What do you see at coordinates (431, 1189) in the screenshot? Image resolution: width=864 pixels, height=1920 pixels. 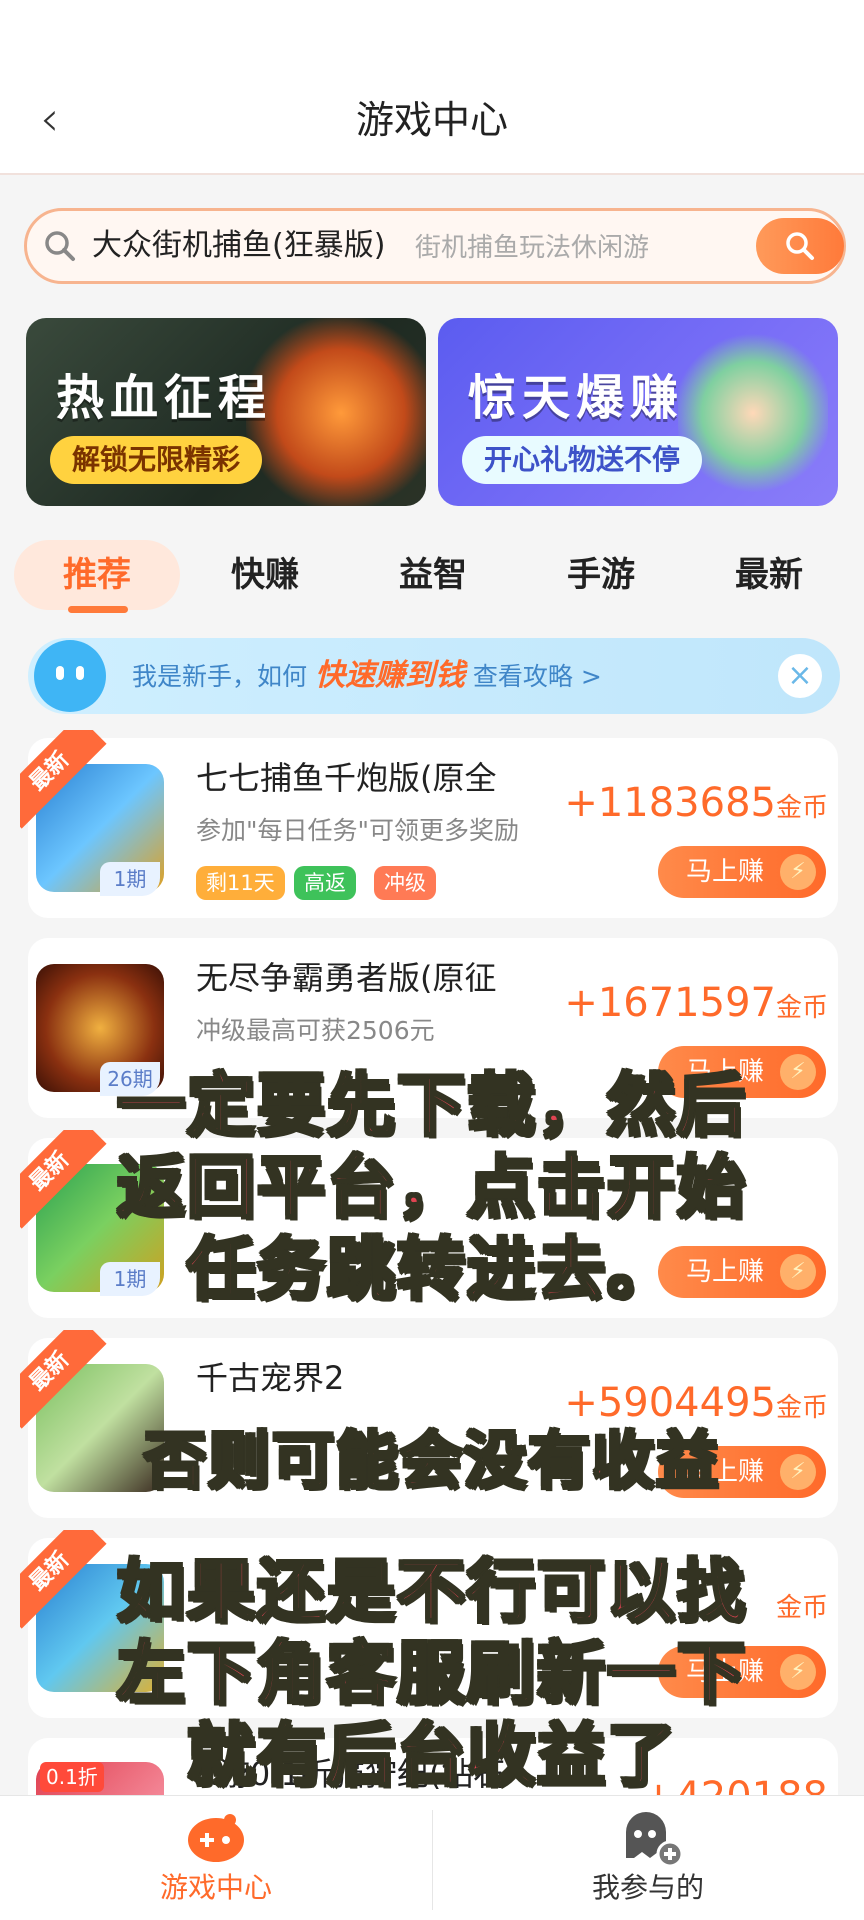 I see `overlay-caption-line: 返回平台，点击开始` at bounding box center [431, 1189].